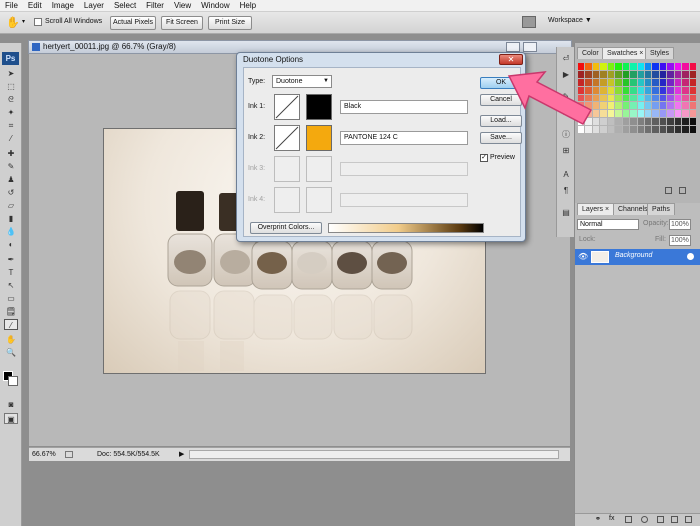 This screenshot has height=526, width=700. What do you see at coordinates (644, 519) in the screenshot?
I see `adjustment-layer-icon` at bounding box center [644, 519].